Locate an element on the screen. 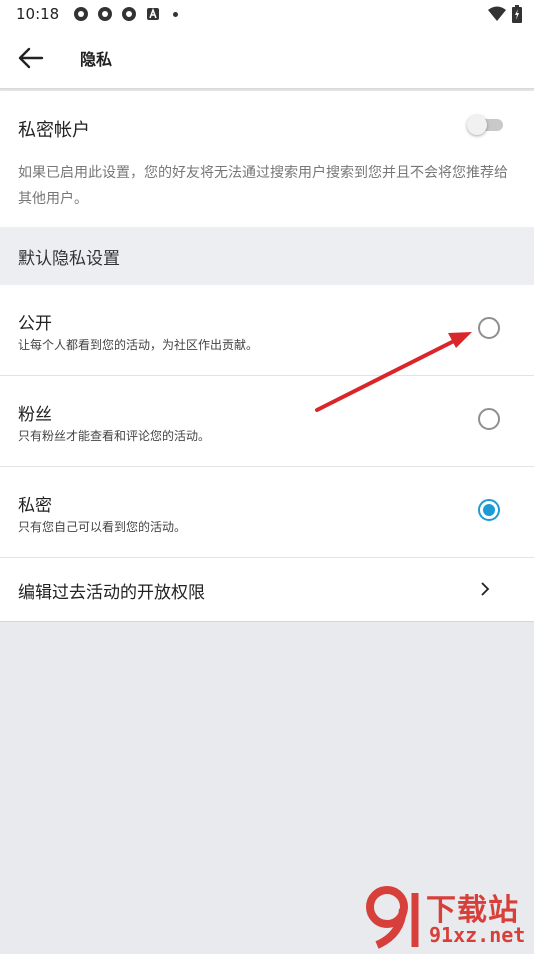 The width and height of the screenshot is (534, 954). option-title: 公开 is located at coordinates (35, 324).